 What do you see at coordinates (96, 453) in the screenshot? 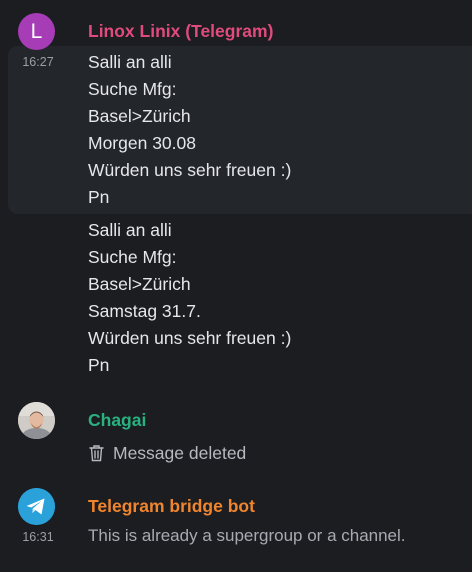
I see `trash-icon` at bounding box center [96, 453].